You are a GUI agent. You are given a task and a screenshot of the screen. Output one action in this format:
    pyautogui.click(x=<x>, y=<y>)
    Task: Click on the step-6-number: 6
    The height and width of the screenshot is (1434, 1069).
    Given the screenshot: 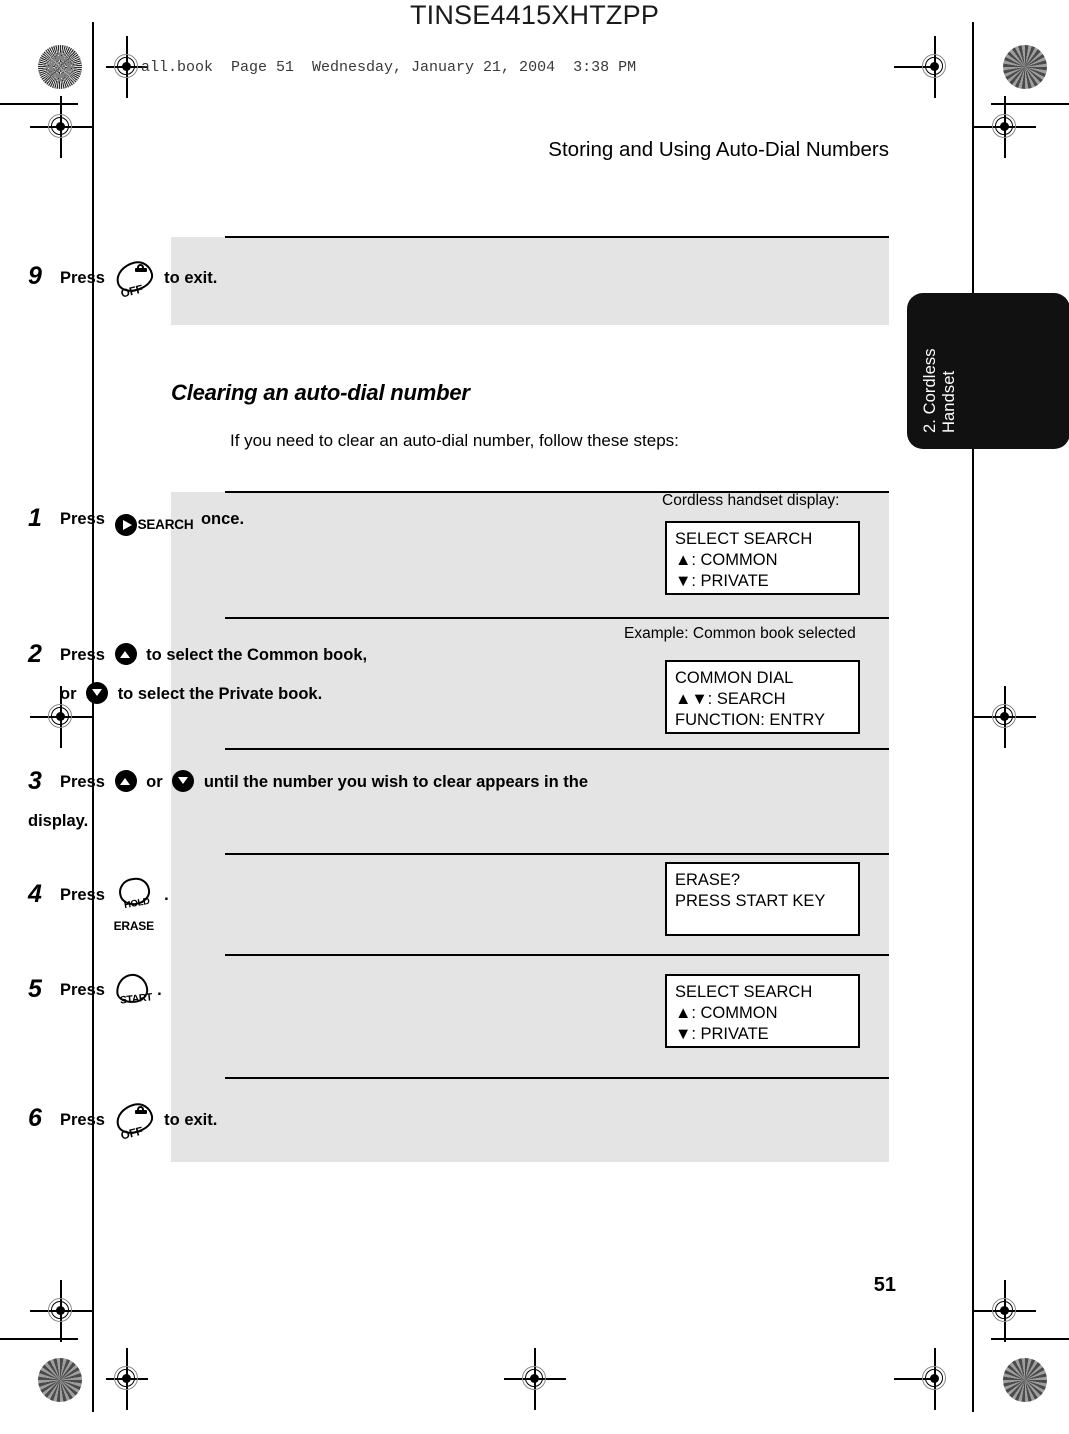 What is the action you would take?
    pyautogui.click(x=35, y=1118)
    